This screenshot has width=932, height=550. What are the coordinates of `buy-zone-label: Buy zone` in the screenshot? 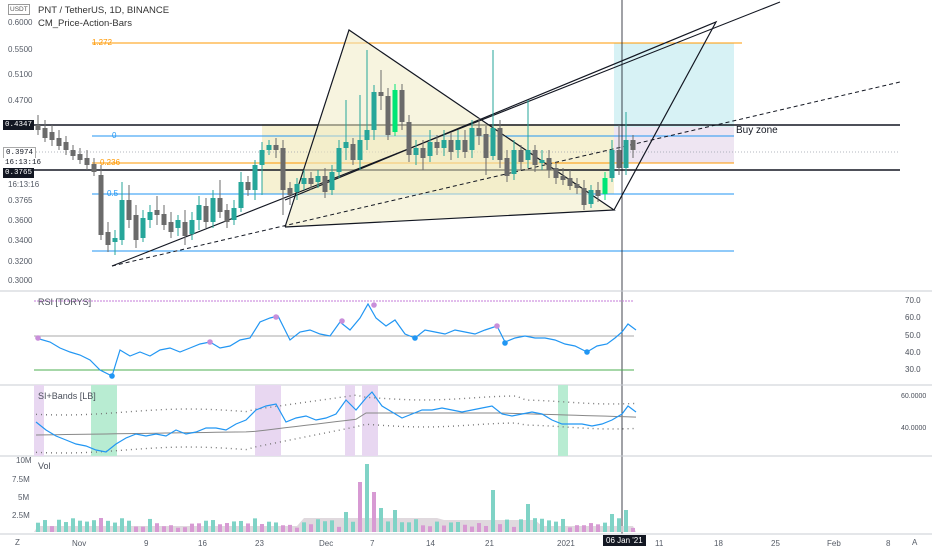 It's located at (757, 130).